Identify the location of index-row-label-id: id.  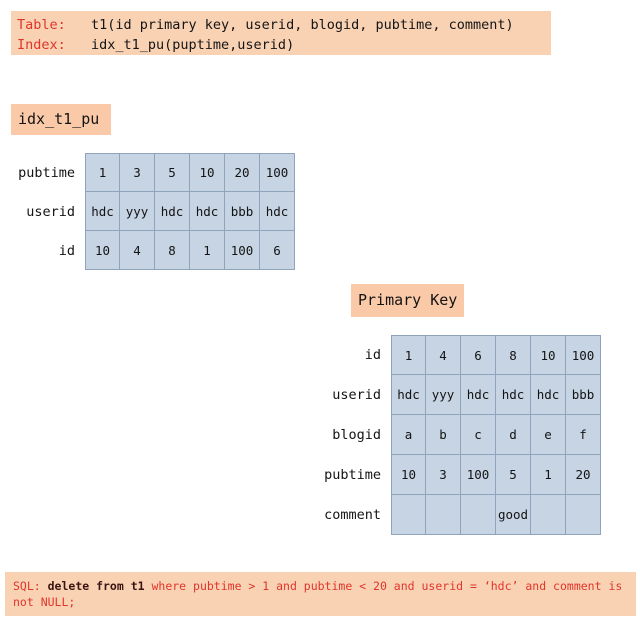
(66, 250).